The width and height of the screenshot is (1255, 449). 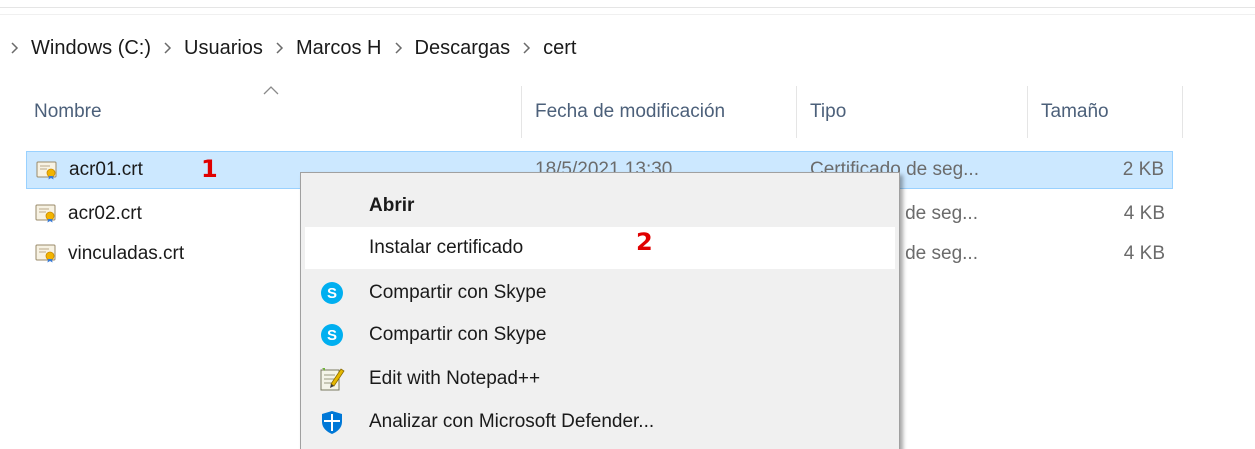 I want to click on breadcrumb-item-drive: Windows (C:), so click(x=91, y=48).